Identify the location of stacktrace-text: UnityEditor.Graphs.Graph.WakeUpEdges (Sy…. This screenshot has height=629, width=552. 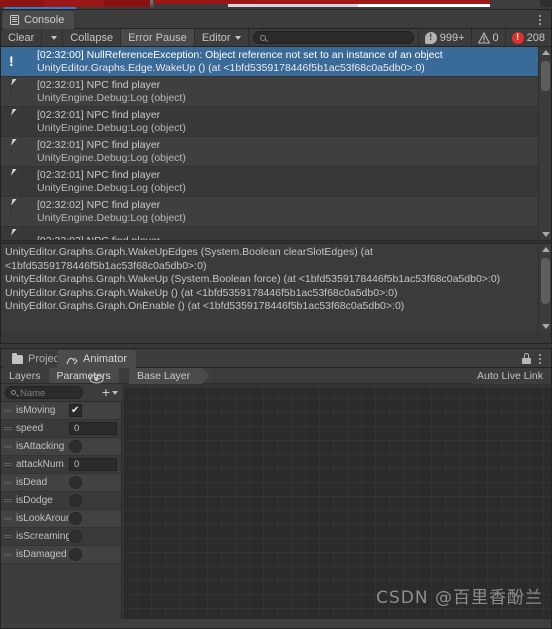
(253, 279).